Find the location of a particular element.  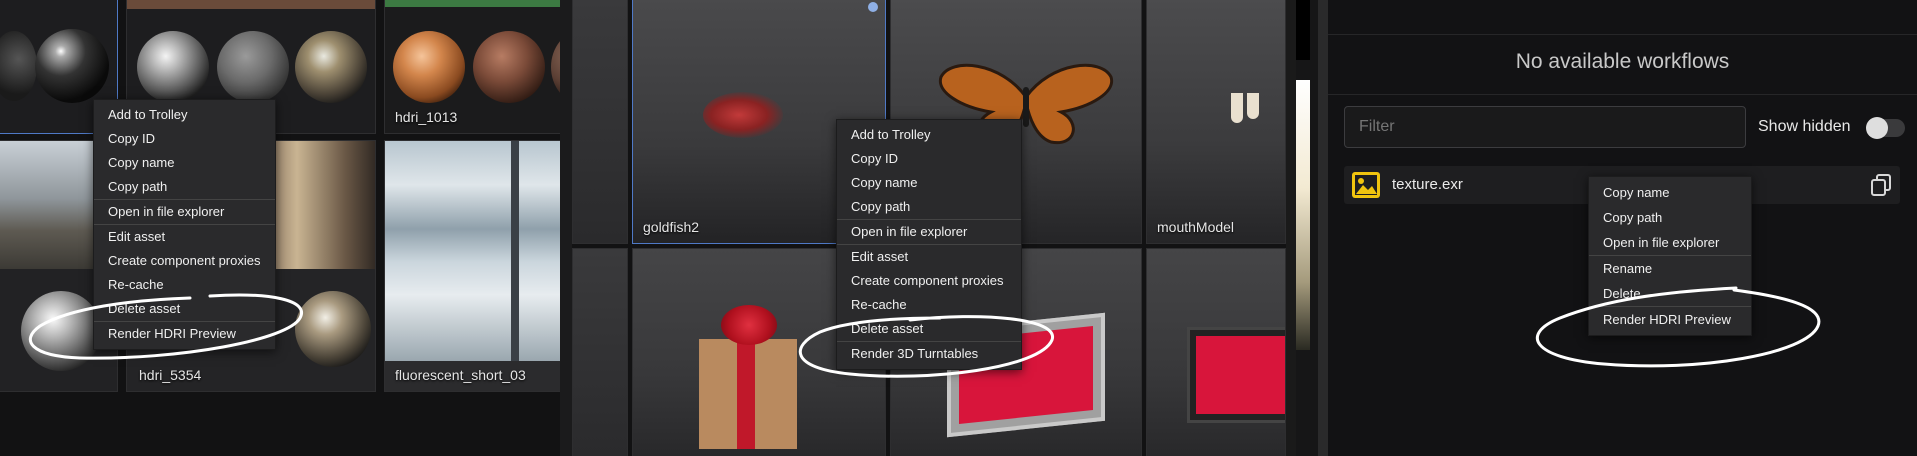

copy-icon is located at coordinates (1881, 185).